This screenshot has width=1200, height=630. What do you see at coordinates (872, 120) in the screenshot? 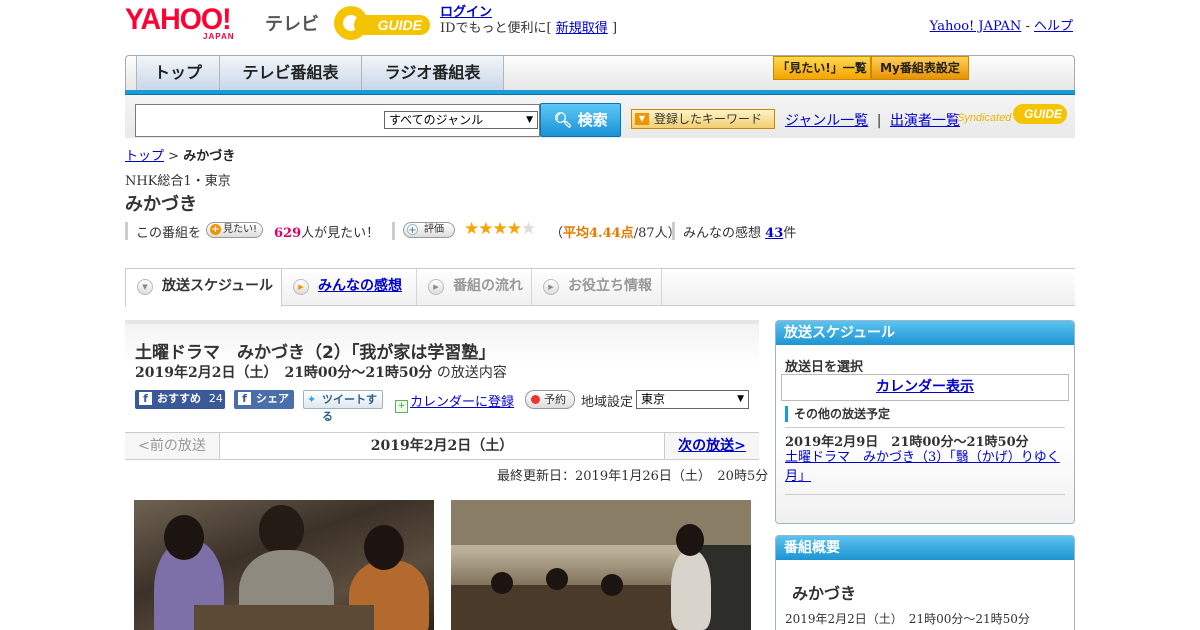
I see `quick-links: ジャンル一覧 | 出演者一覧` at bounding box center [872, 120].